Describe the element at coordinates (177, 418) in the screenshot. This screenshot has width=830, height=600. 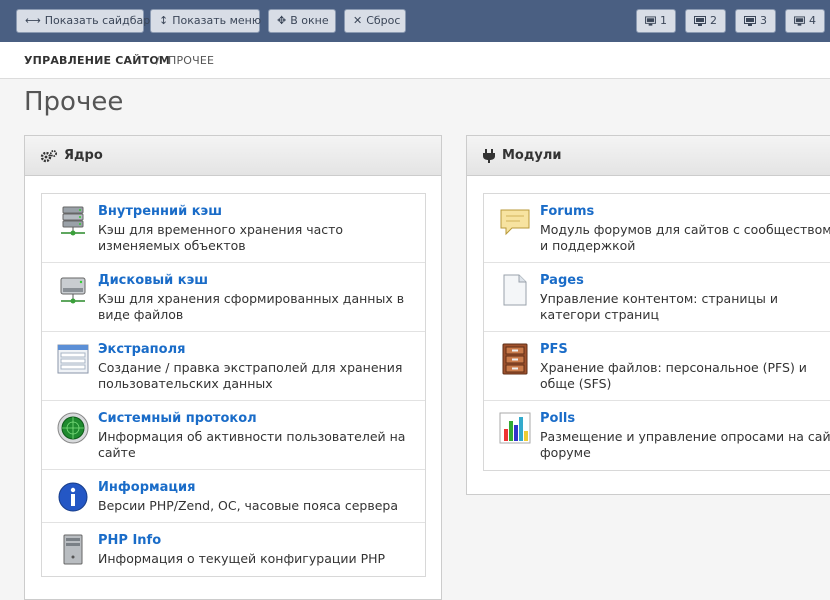
I see `core-item-title-link: Системный протокол` at that location.